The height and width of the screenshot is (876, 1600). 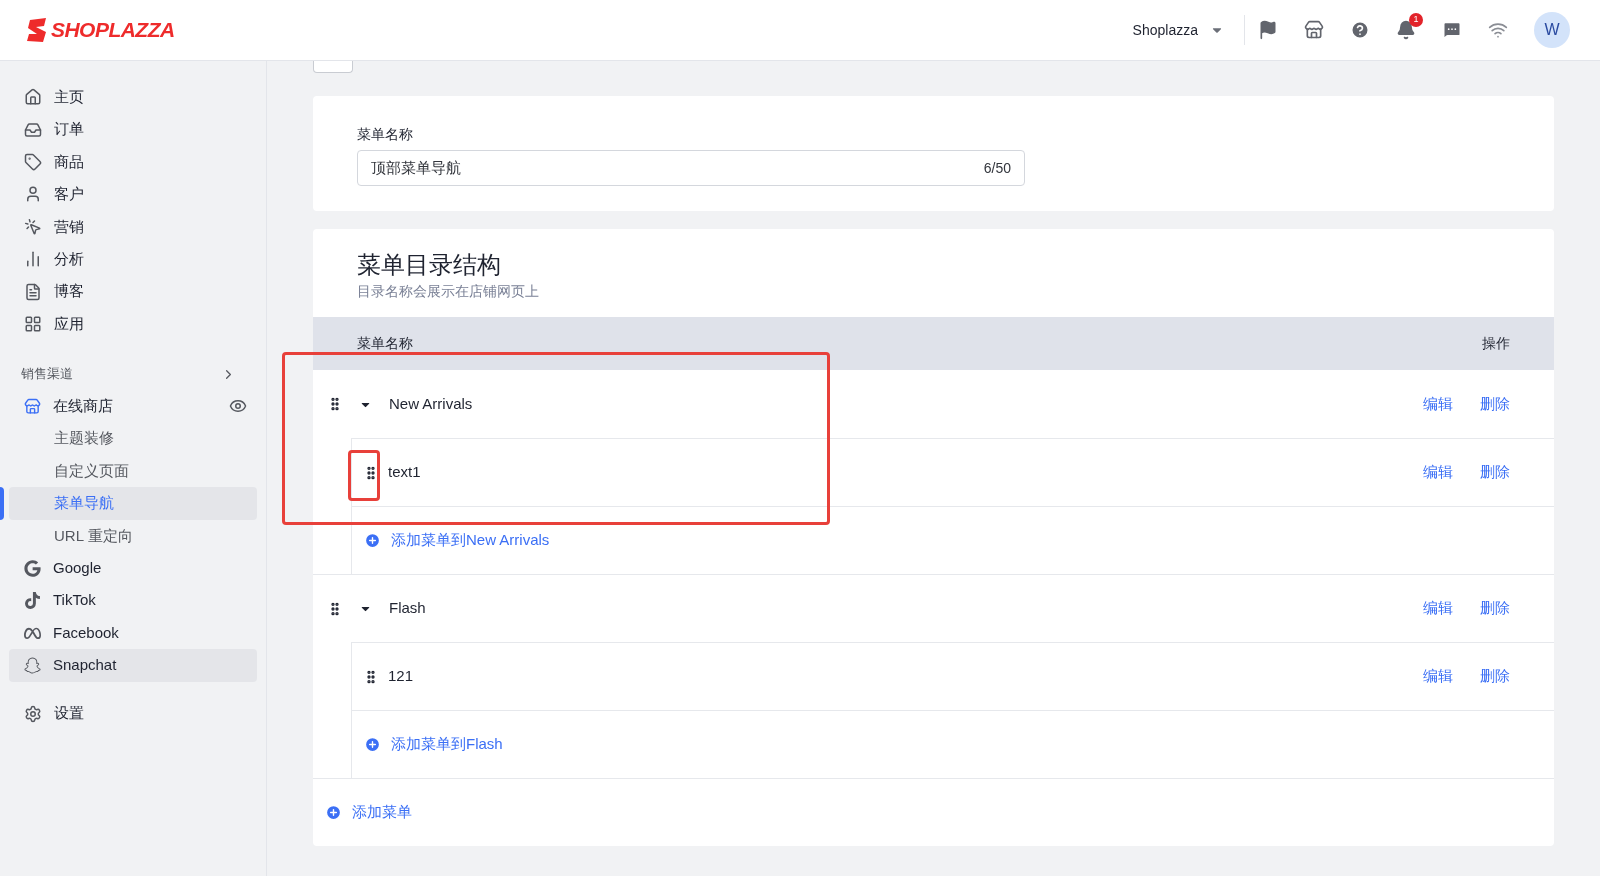 What do you see at coordinates (431, 403) in the screenshot?
I see `menu-item-name: New Arrivals` at bounding box center [431, 403].